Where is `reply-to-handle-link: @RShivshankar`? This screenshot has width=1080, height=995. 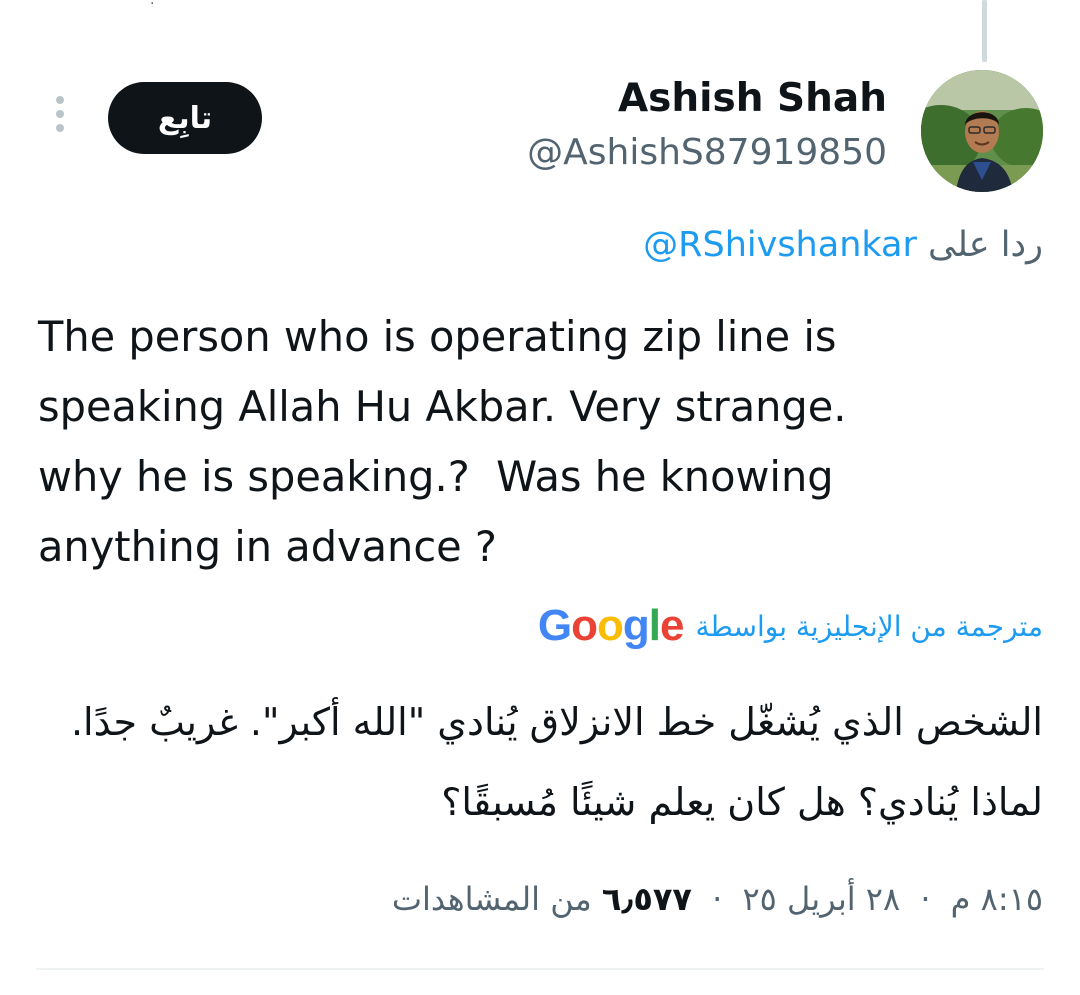
reply-to-handle-link: @RShivshankar is located at coordinates (780, 245).